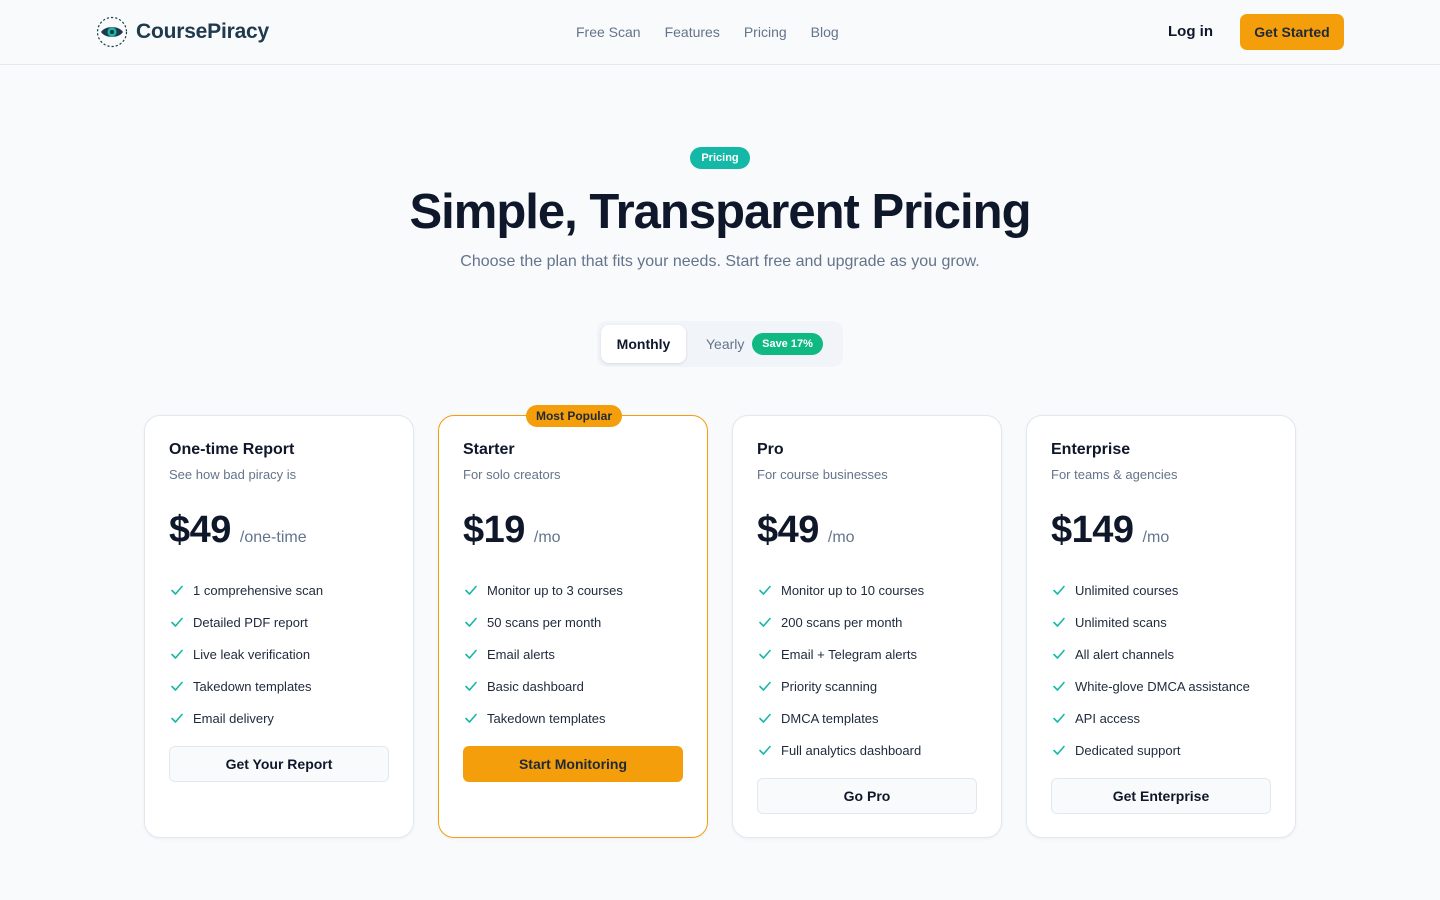  Describe the element at coordinates (182, 32) in the screenshot. I see `brand-logo-link: CoursePiracy` at that location.